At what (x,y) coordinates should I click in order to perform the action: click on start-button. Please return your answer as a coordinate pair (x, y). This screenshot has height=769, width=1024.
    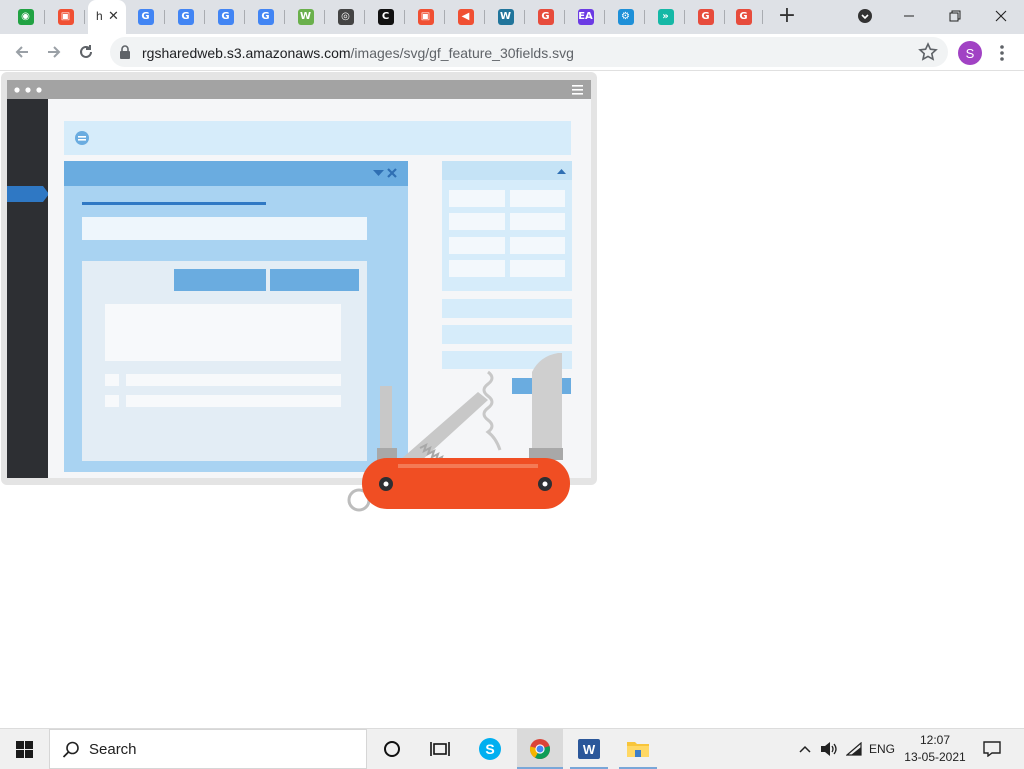
    Looking at the image, I should click on (24, 749).